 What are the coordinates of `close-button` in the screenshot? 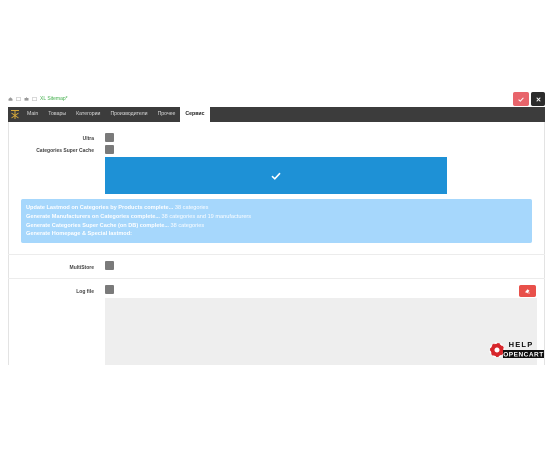 It's located at (538, 99).